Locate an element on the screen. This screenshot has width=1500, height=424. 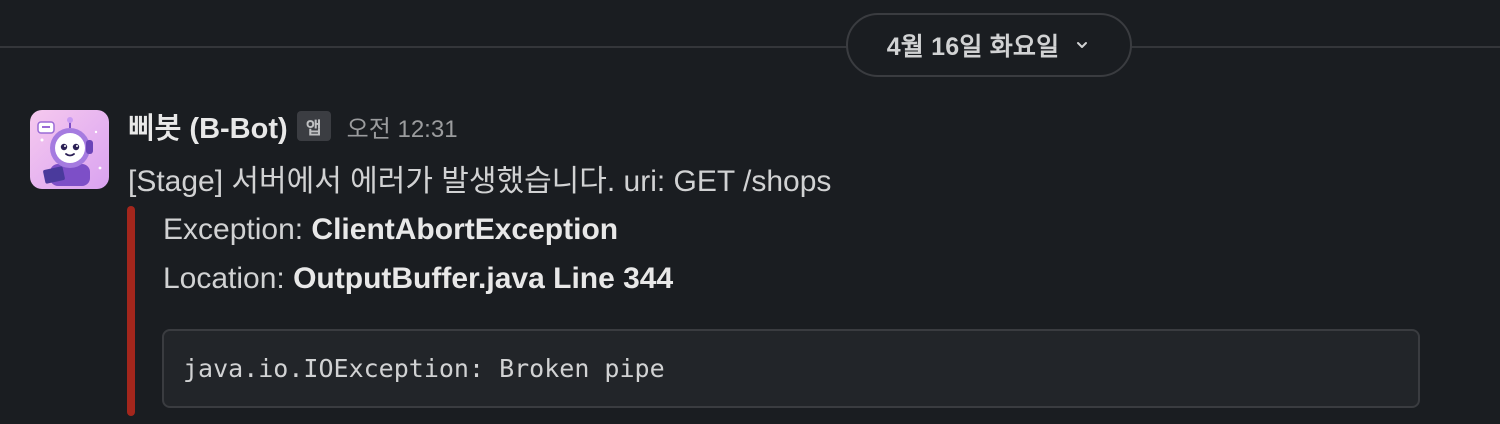
attachment-accent-bar is located at coordinates (131, 311).